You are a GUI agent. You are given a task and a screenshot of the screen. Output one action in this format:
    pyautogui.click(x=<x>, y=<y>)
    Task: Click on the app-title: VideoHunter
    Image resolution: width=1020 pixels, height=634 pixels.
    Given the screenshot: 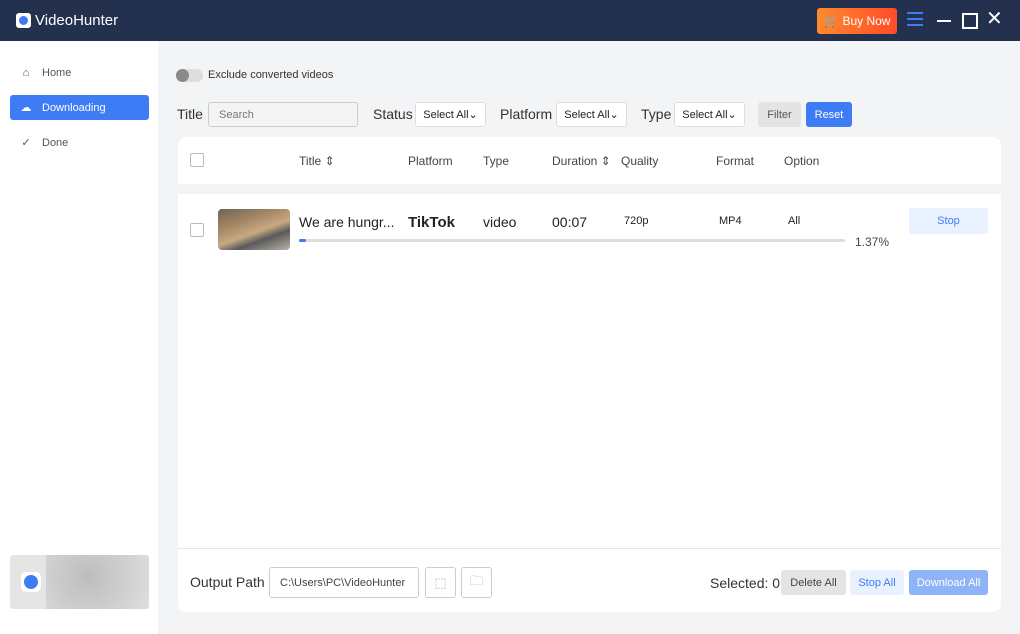 What is the action you would take?
    pyautogui.click(x=77, y=20)
    